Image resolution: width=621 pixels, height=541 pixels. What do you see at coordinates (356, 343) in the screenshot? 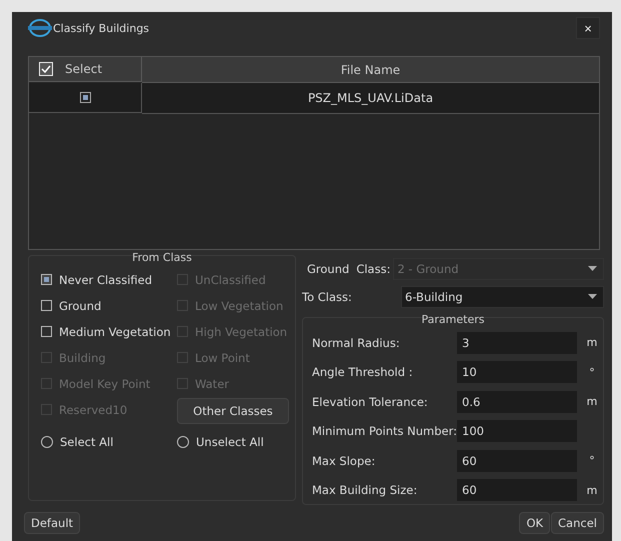
I see `parameter-label: Normal Radius:` at bounding box center [356, 343].